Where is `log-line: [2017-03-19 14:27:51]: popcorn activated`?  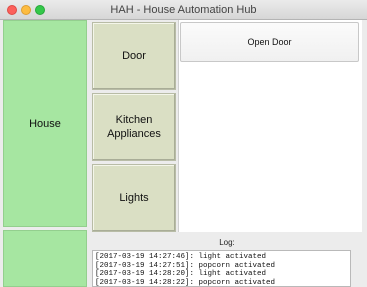
log-line: [2017-03-19 14:27:51]: popcorn activated is located at coordinates (185, 265).